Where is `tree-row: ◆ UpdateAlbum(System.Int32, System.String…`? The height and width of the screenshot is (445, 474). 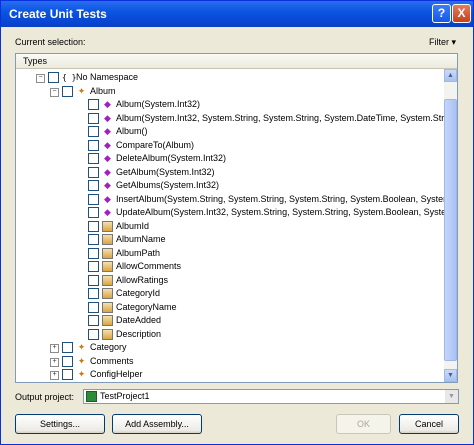
tree-row: ◆ UpdateAlbum(System.Int32, System.String… is located at coordinates (230, 213).